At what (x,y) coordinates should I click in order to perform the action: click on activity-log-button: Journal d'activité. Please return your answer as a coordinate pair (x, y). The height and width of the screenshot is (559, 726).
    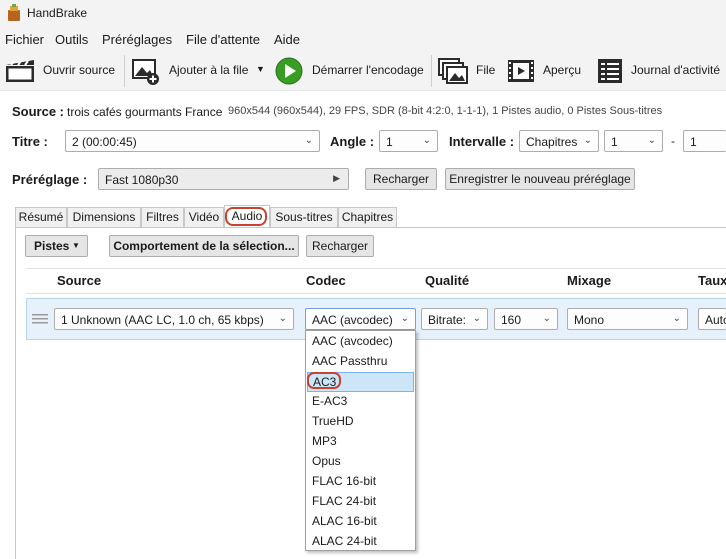
    Looking at the image, I should click on (661, 71).